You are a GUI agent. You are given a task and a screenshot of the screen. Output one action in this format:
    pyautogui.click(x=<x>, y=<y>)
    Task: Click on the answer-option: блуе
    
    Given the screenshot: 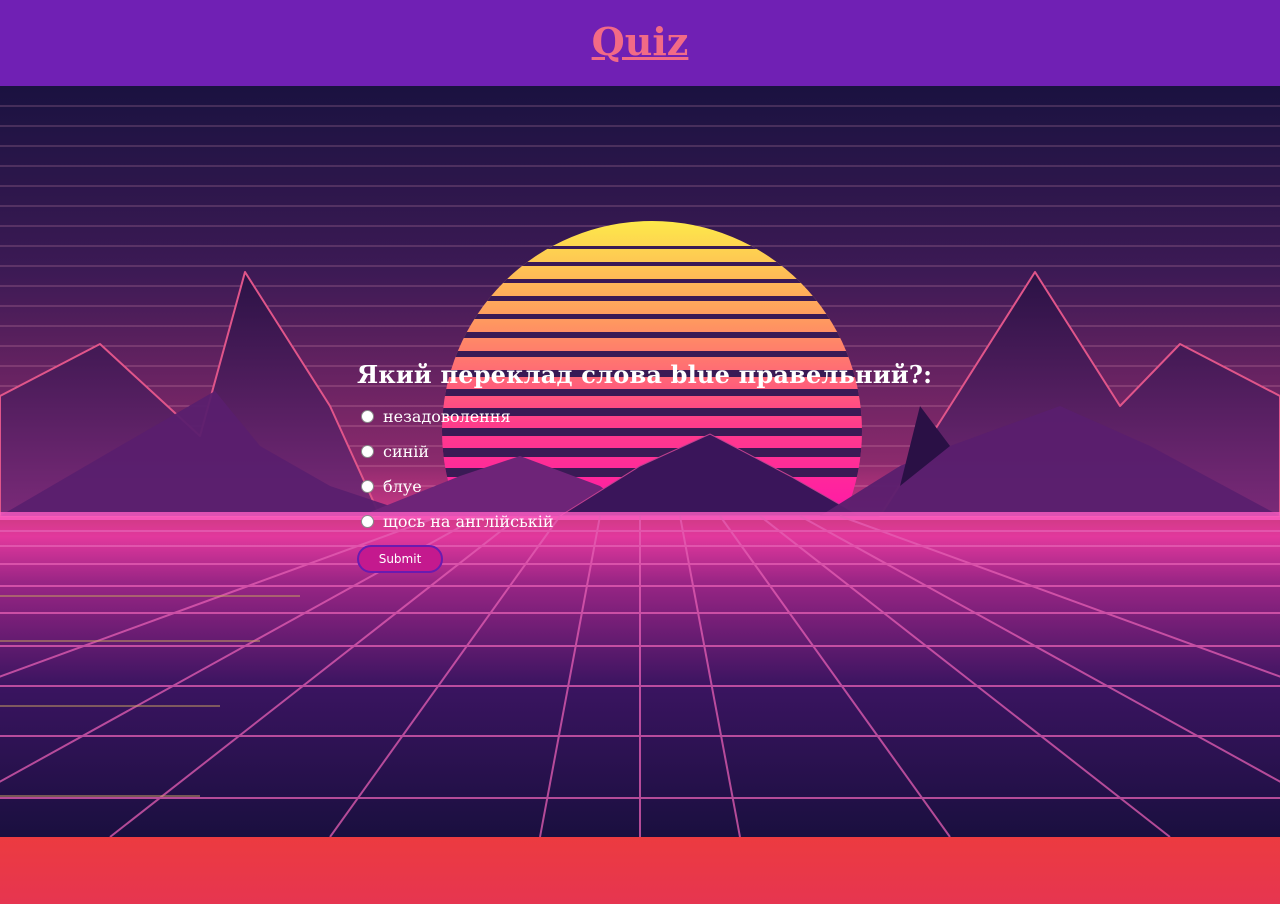 What is the action you would take?
    pyautogui.click(x=657, y=486)
    